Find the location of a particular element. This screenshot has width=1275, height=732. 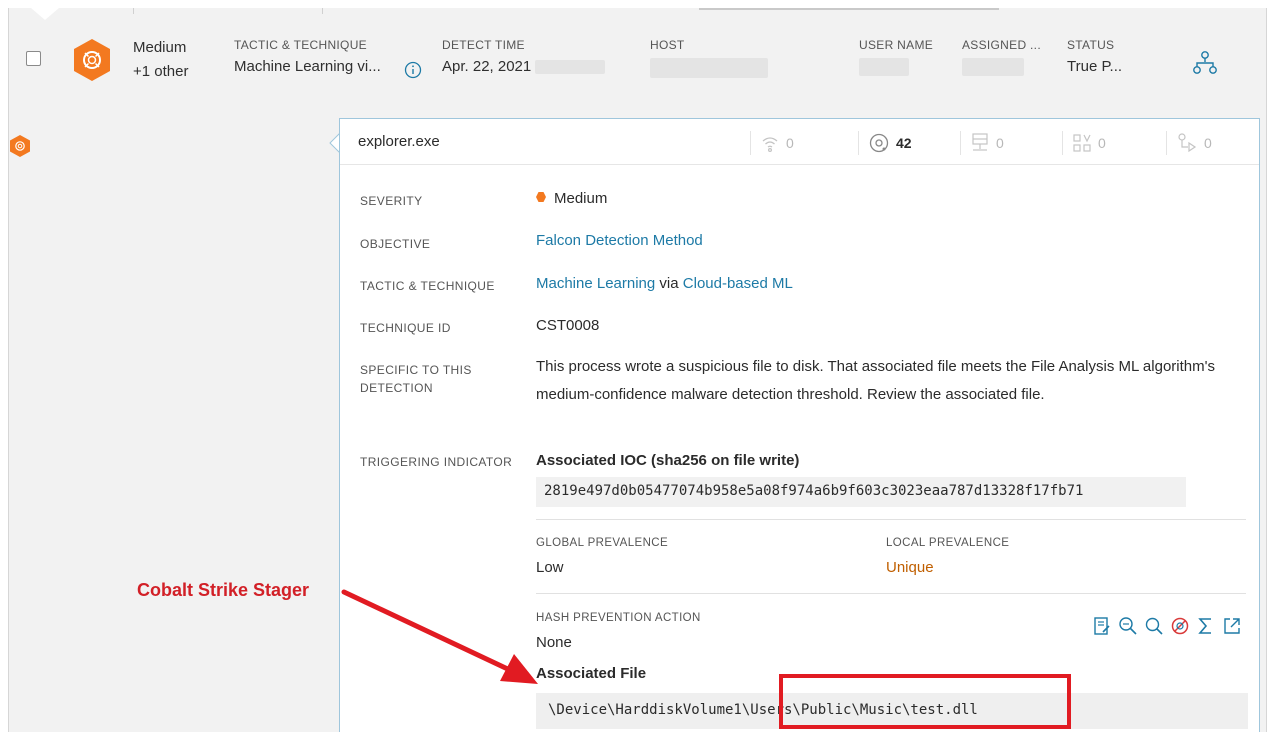

col-host-label: HOST is located at coordinates (667, 45).